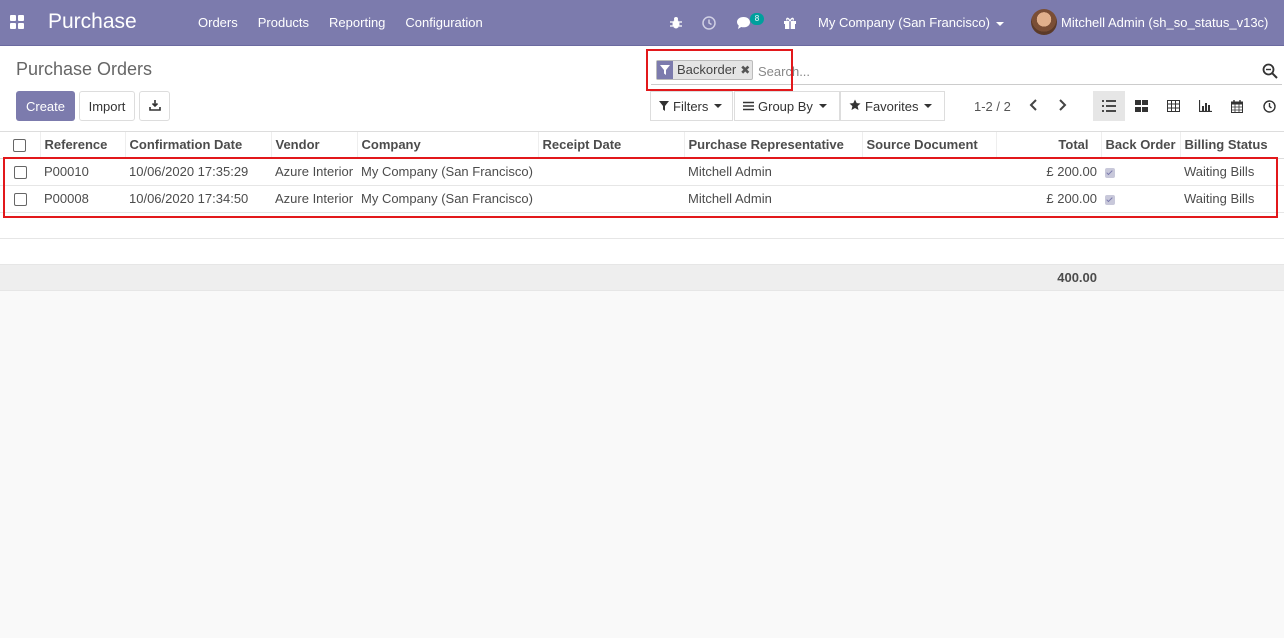 The height and width of the screenshot is (638, 1284). I want to click on menu-reporting: Reporting, so click(357, 22).